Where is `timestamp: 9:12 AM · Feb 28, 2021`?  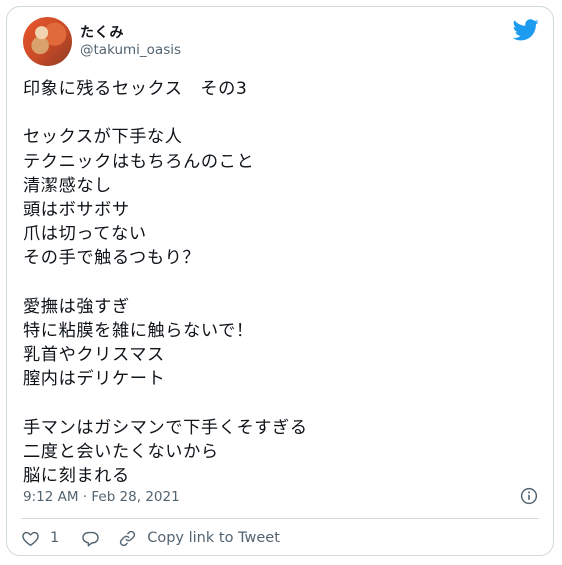
timestamp: 9:12 AM · Feb 28, 2021 is located at coordinates (101, 497).